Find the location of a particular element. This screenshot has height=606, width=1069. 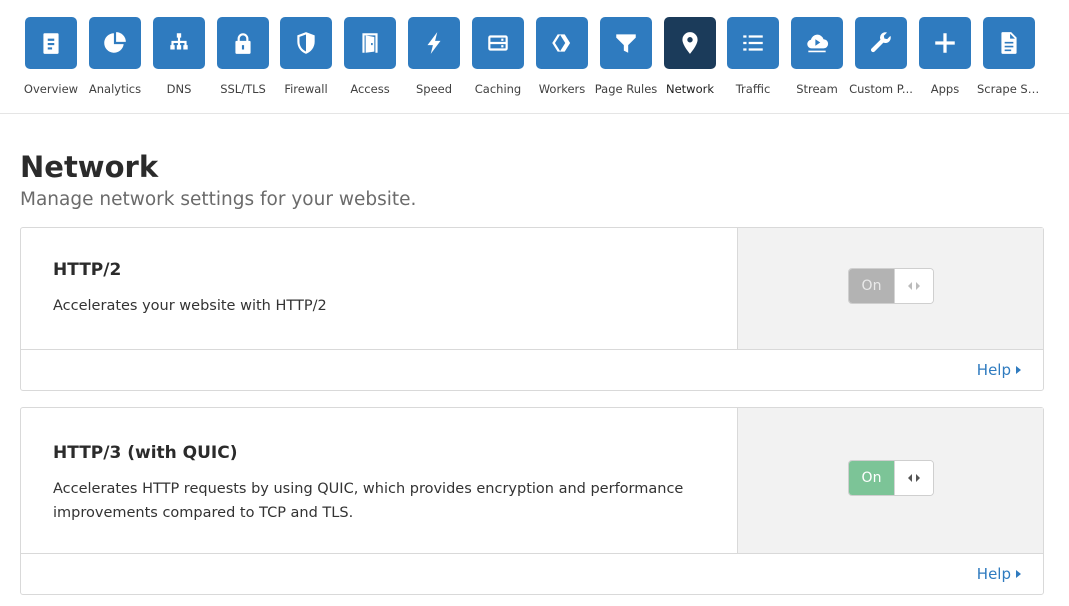

nav-item-firewall: Firewall is located at coordinates (306, 56).